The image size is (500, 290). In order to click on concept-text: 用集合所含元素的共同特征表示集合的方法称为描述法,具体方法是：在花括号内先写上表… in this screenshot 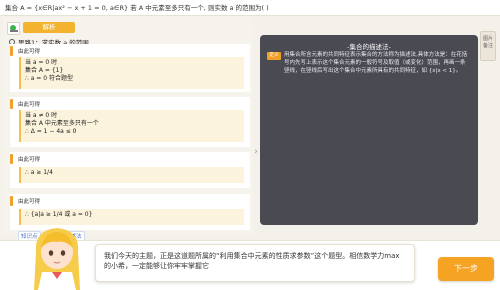, I will do `click(376, 63)`.